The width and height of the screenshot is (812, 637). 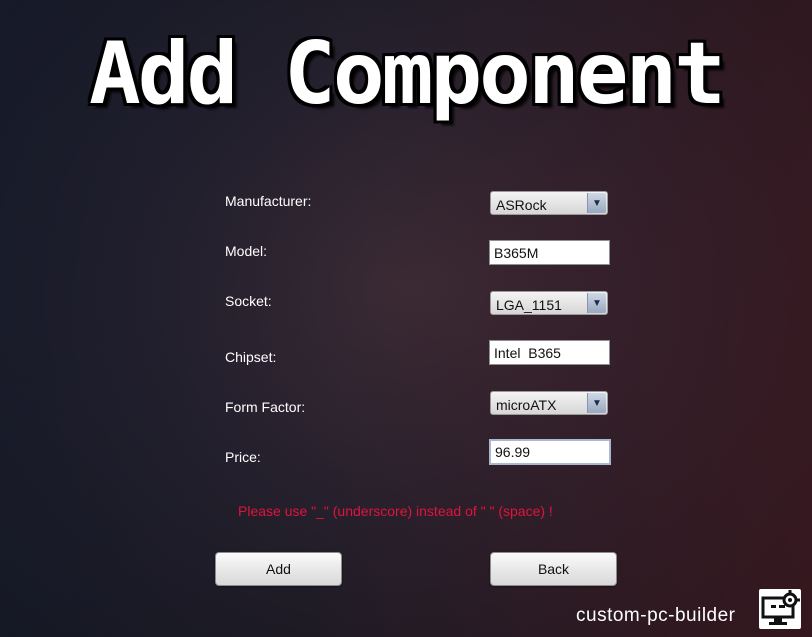 What do you see at coordinates (529, 305) in the screenshot?
I see `socket-value: LGA_1151` at bounding box center [529, 305].